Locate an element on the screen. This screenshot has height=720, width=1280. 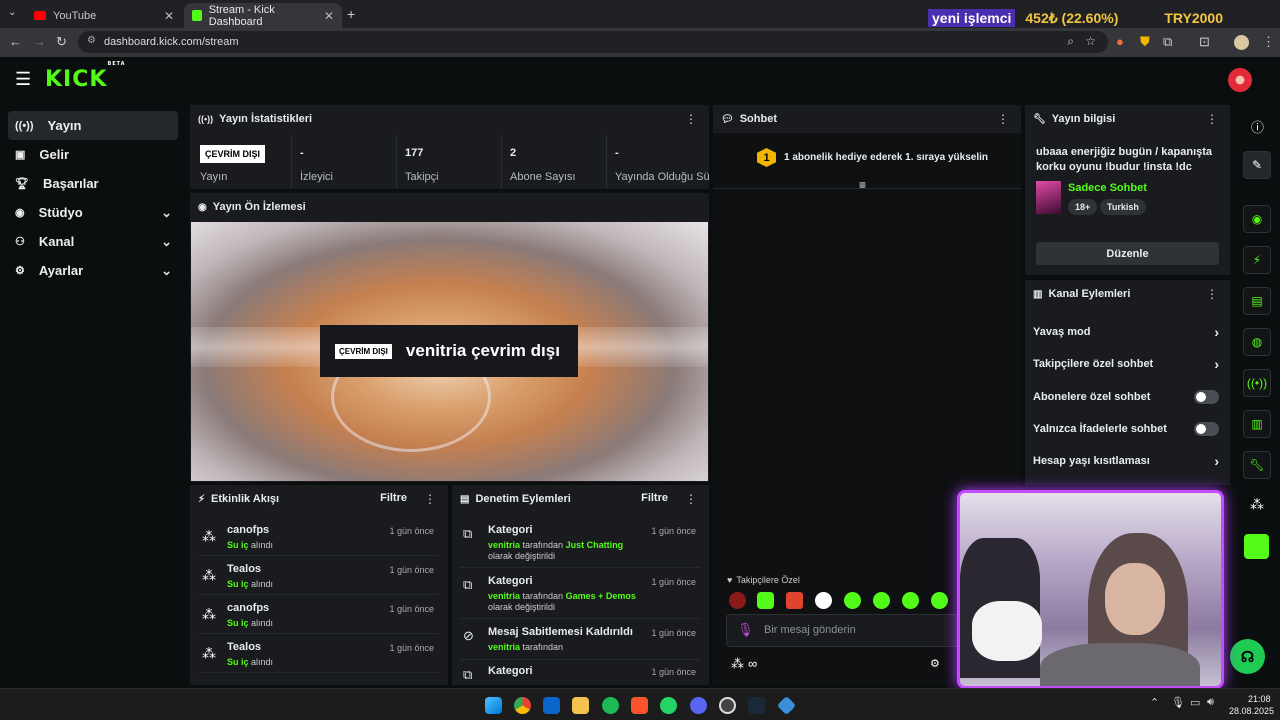
tab-youtube: YouTube ✕ is located at coordinates (104, 15).